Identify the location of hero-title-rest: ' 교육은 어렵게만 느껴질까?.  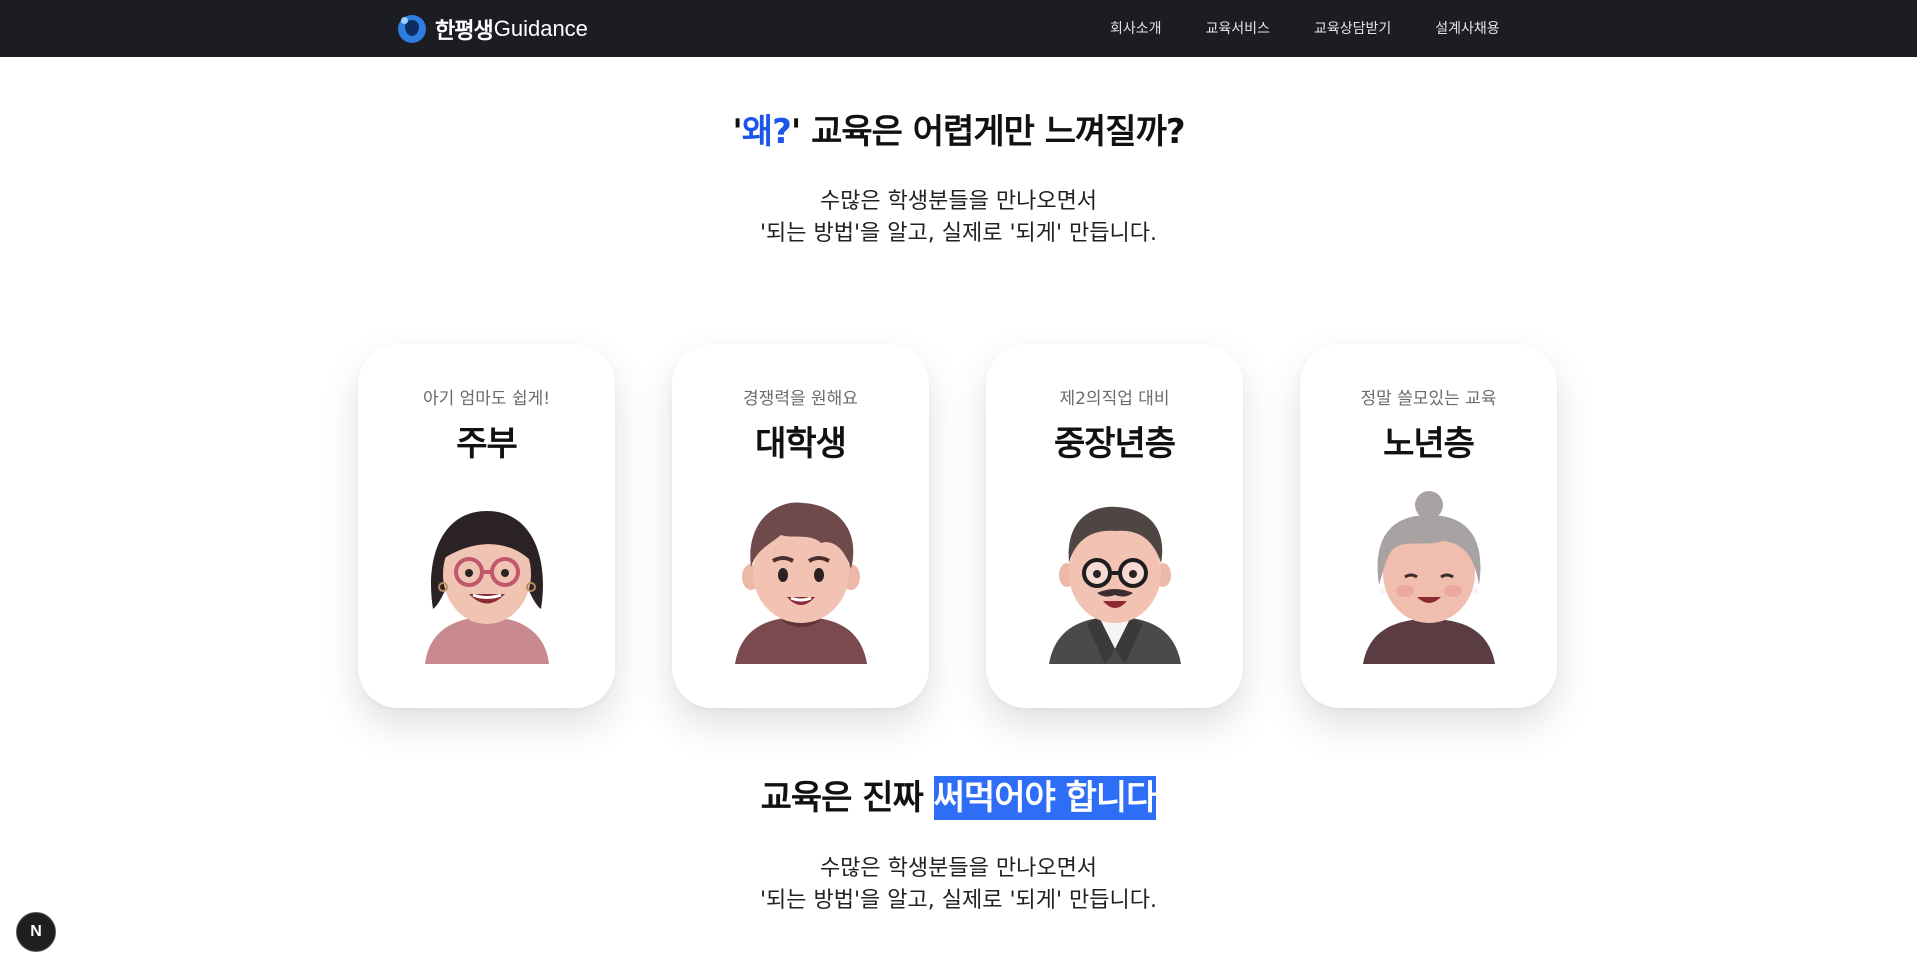
(988, 132).